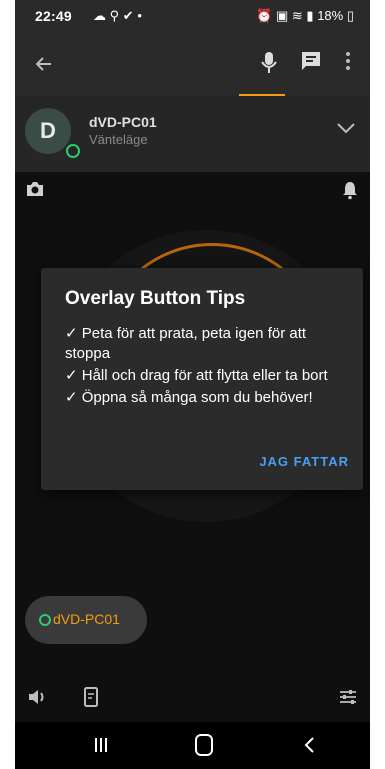 Image resolution: width=385 pixels, height=769 pixels. What do you see at coordinates (269, 63) in the screenshot?
I see `mic-icon` at bounding box center [269, 63].